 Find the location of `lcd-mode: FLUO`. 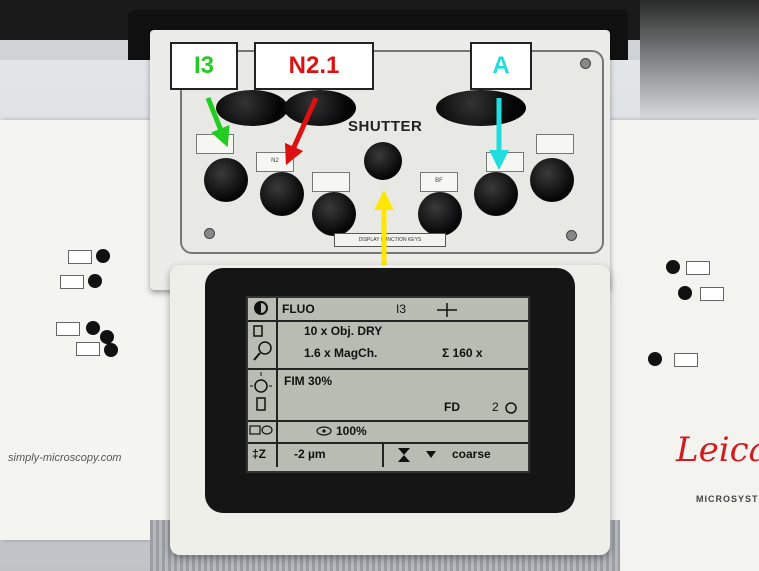

lcd-mode: FLUO is located at coordinates (298, 309).